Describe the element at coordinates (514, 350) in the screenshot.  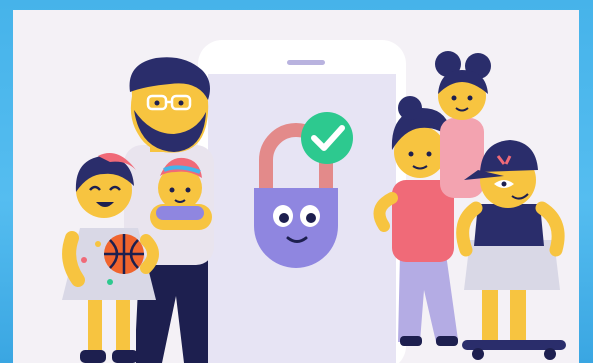
I see `skateboard-icon` at that location.